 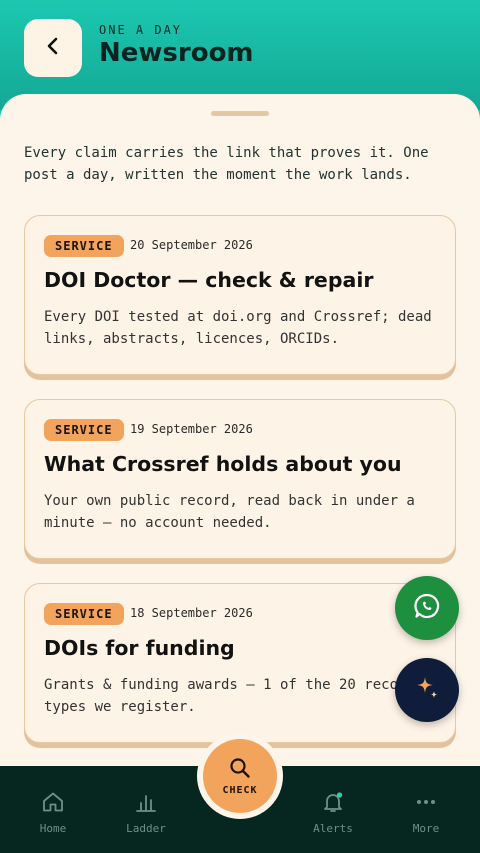 I want to click on post-title: What Crossref holds about you, so click(x=223, y=464).